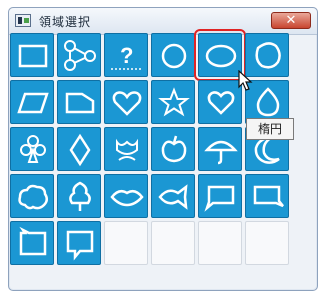  Describe the element at coordinates (220, 196) in the screenshot. I see `speech-bubble-icon` at that location.